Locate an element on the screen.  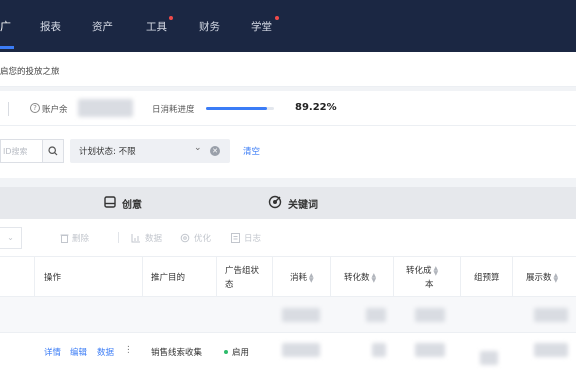
daily-spend-progress-bar is located at coordinates (240, 108).